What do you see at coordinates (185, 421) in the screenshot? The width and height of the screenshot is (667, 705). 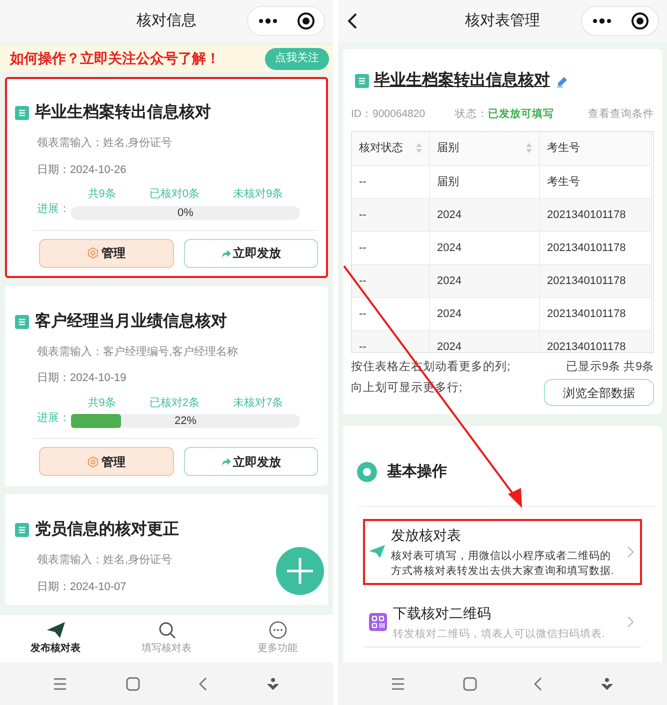 I see `progress-percent: 22%` at bounding box center [185, 421].